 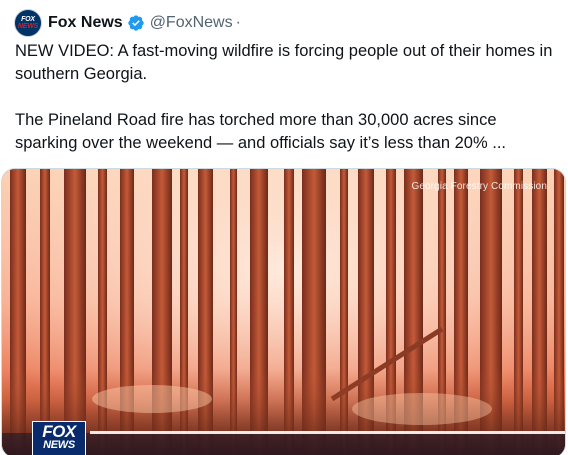 What do you see at coordinates (28, 26) in the screenshot?
I see `avatar-text-news: NEWS` at bounding box center [28, 26].